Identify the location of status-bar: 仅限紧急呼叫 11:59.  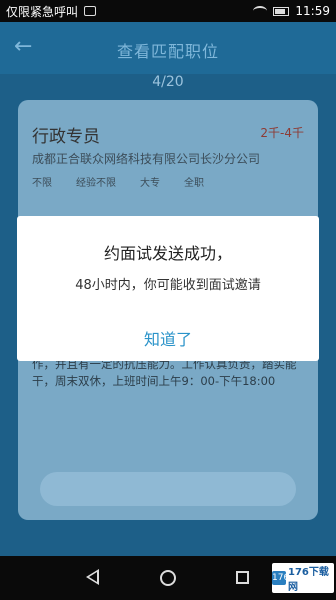
(168, 11).